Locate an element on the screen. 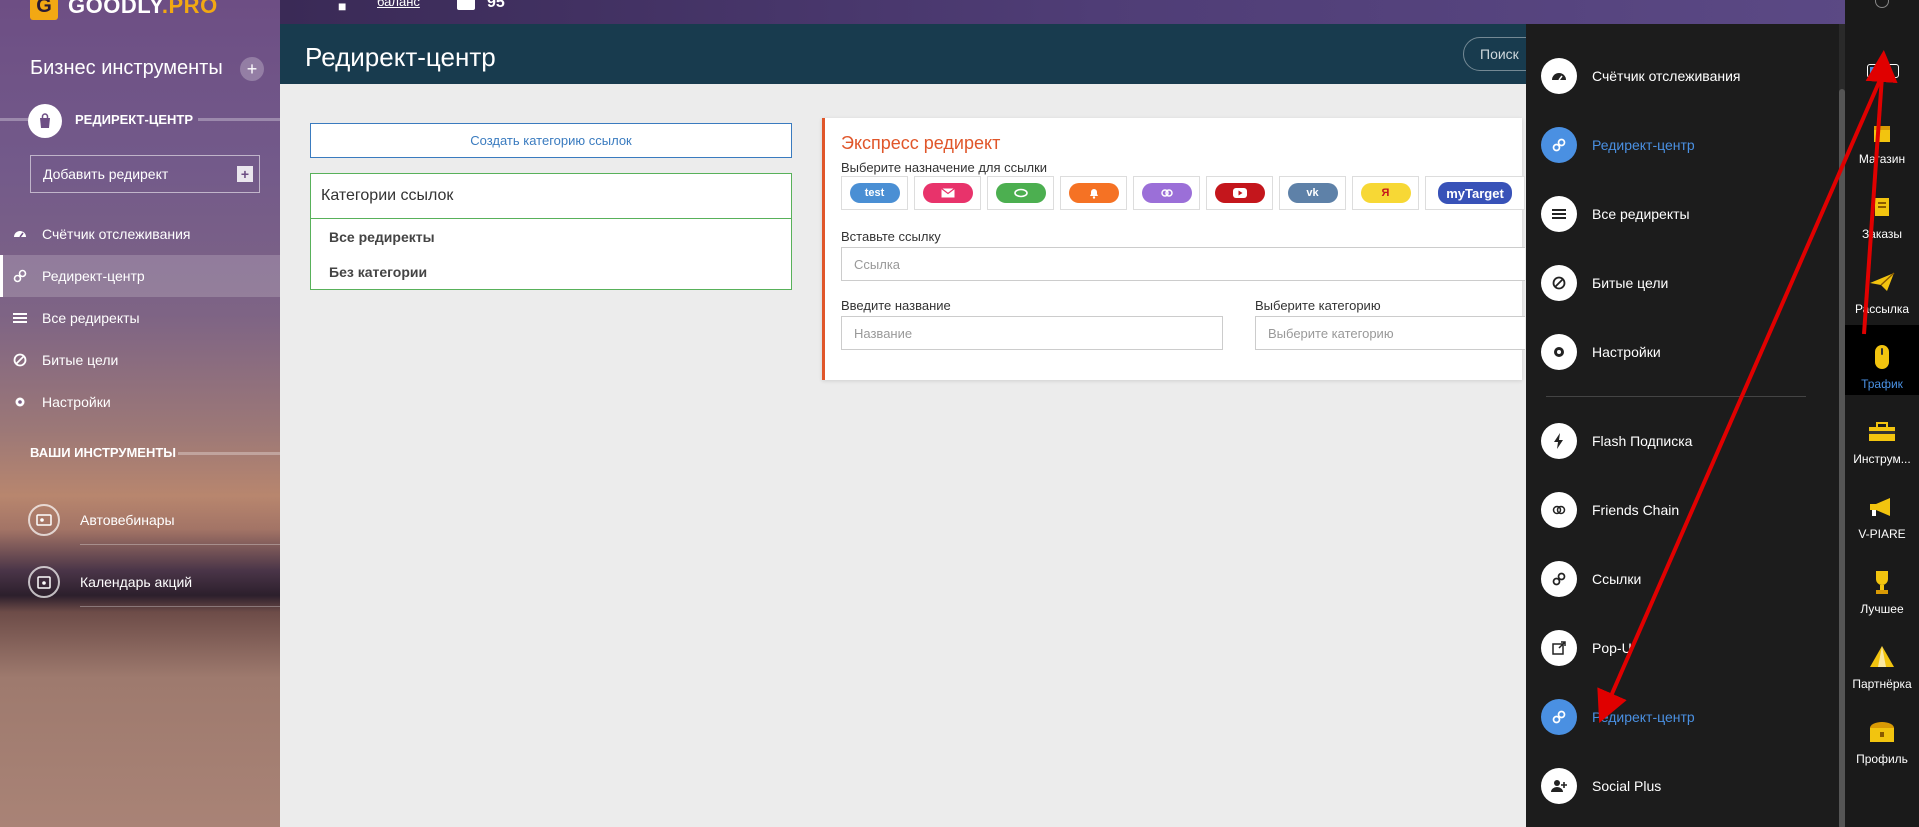  menu-divider is located at coordinates (1676, 396).